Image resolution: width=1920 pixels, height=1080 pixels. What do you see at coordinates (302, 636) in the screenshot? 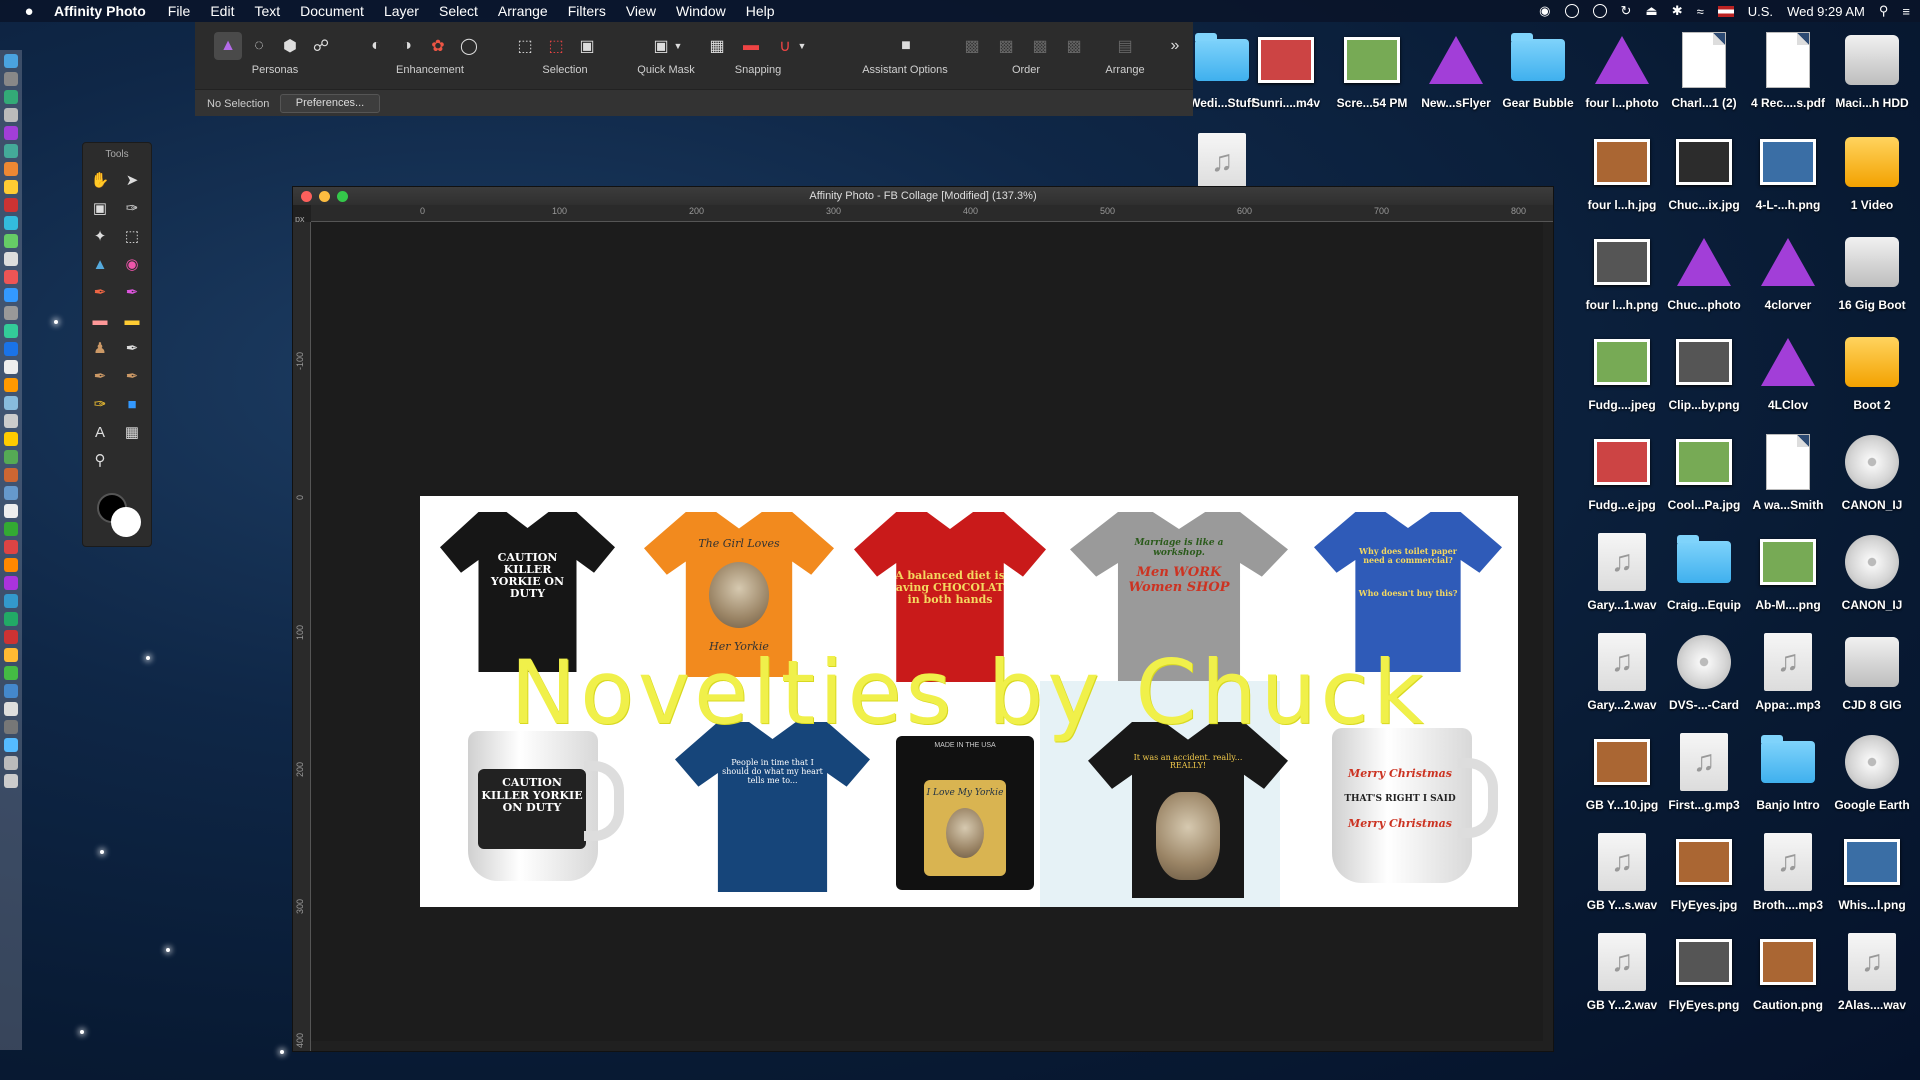
I see `vertical-ruler: -100 0 100 200 300 400` at bounding box center [302, 636].